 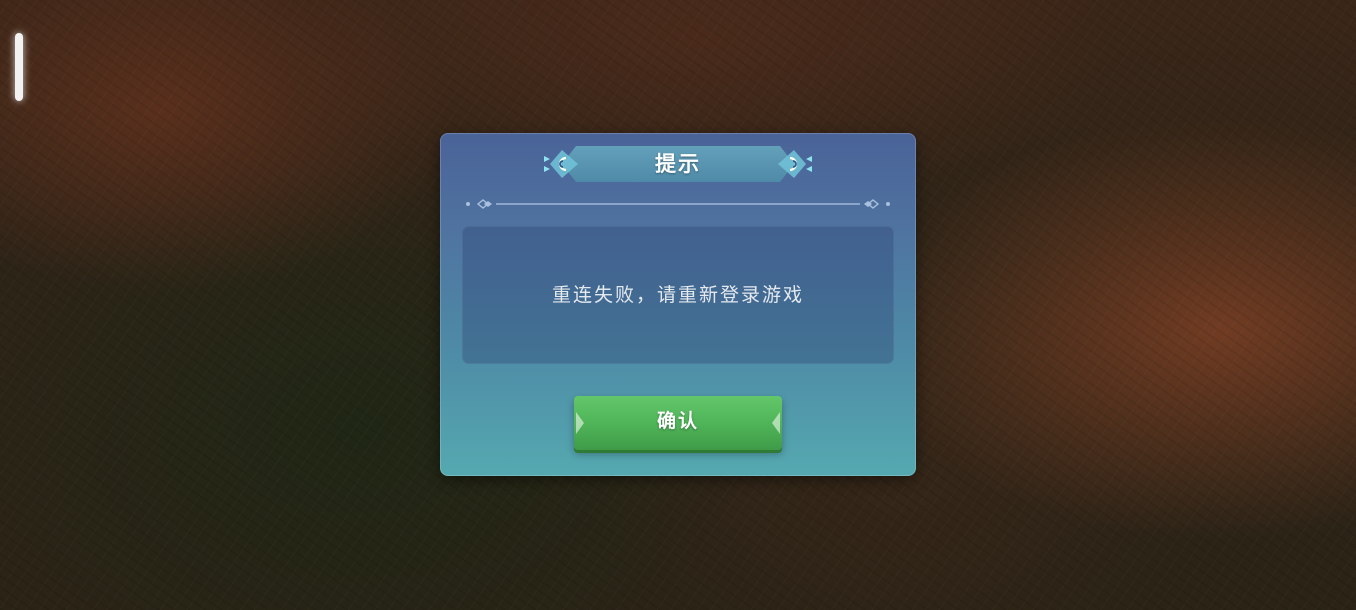 What do you see at coordinates (19, 67) in the screenshot?
I see `side-drag-handle-icon` at bounding box center [19, 67].